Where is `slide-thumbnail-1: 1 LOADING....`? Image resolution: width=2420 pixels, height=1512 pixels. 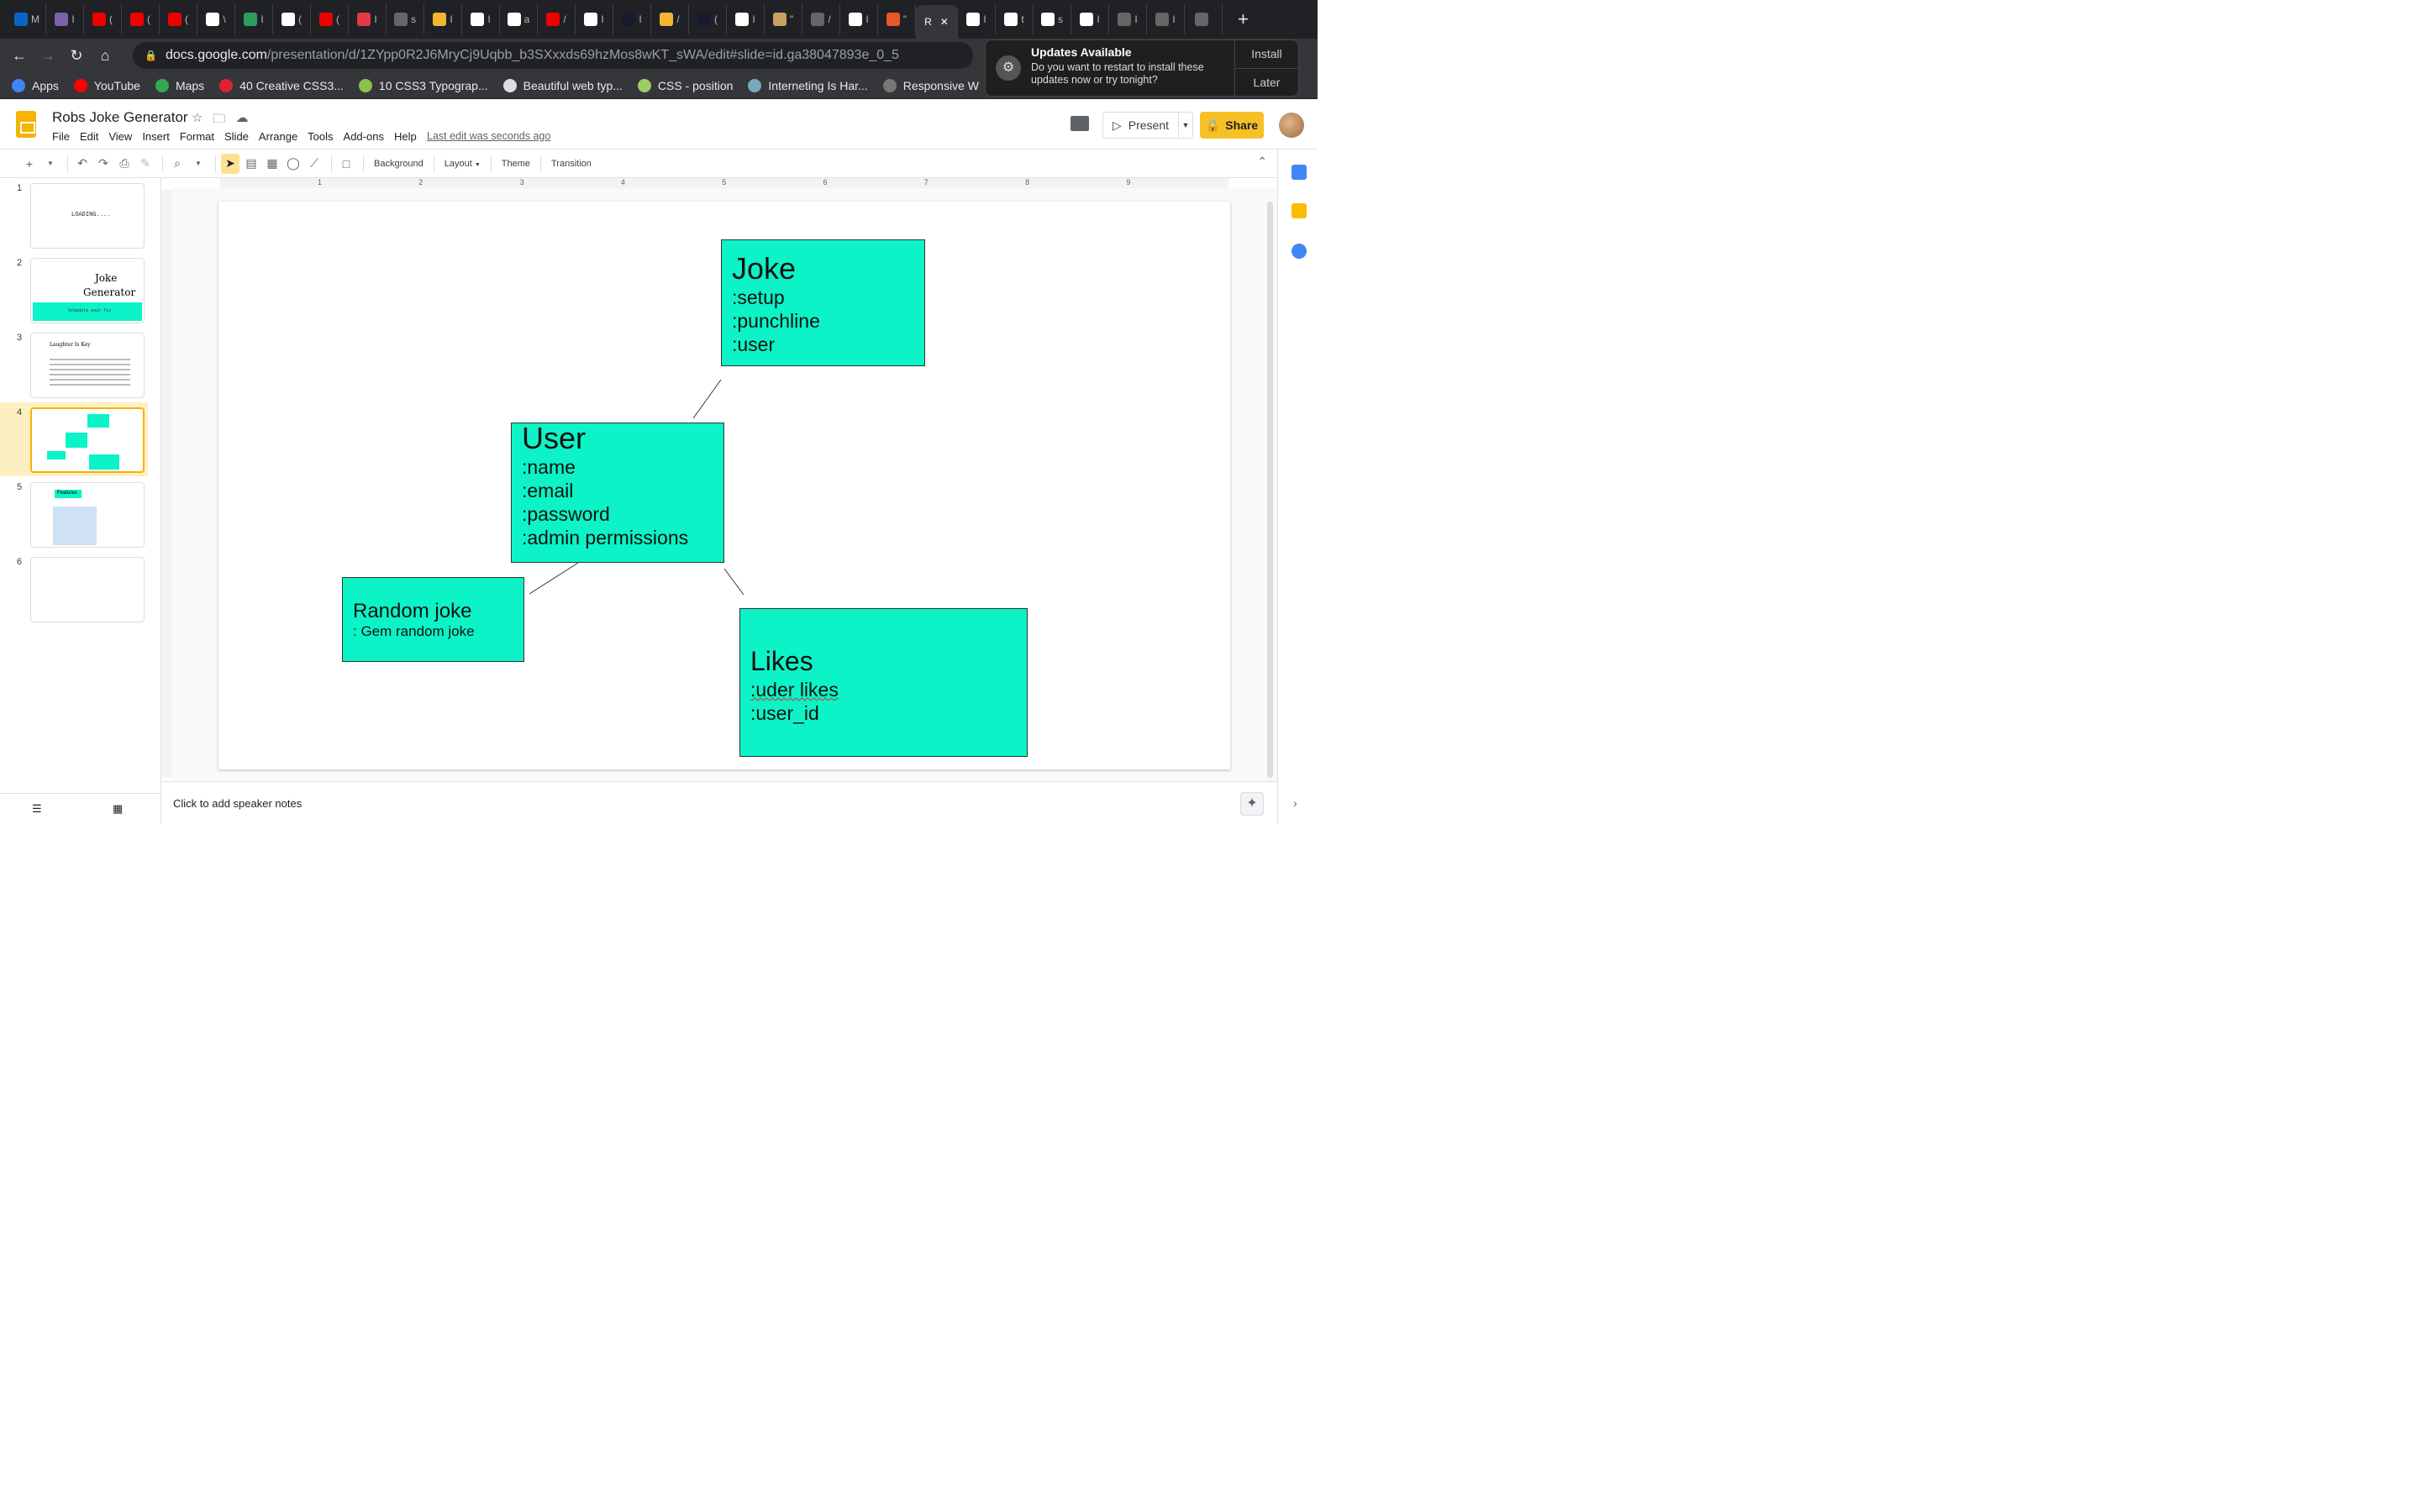
slide-thumbnail-1: 1 LOADING.... is located at coordinates (74, 215).